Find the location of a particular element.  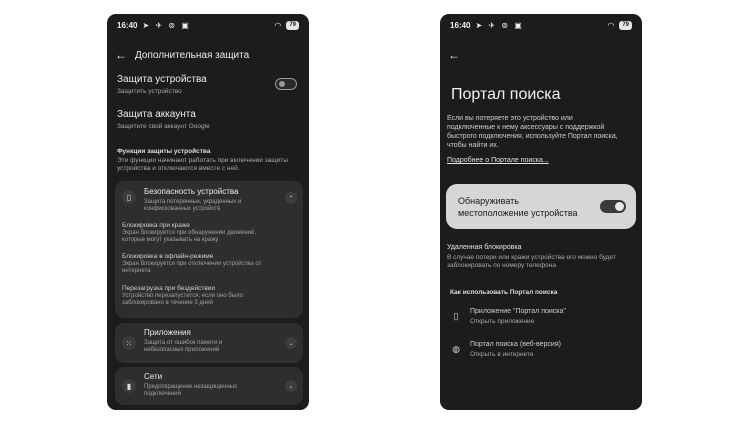

device-protection-title: Защита устройства is located at coordinates (162, 79).